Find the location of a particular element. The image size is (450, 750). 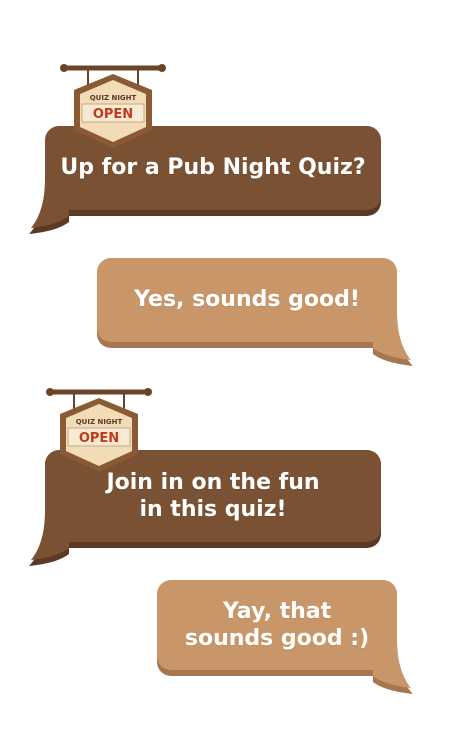

message-text: Up for a Pub Night Quiz? is located at coordinates (213, 168).